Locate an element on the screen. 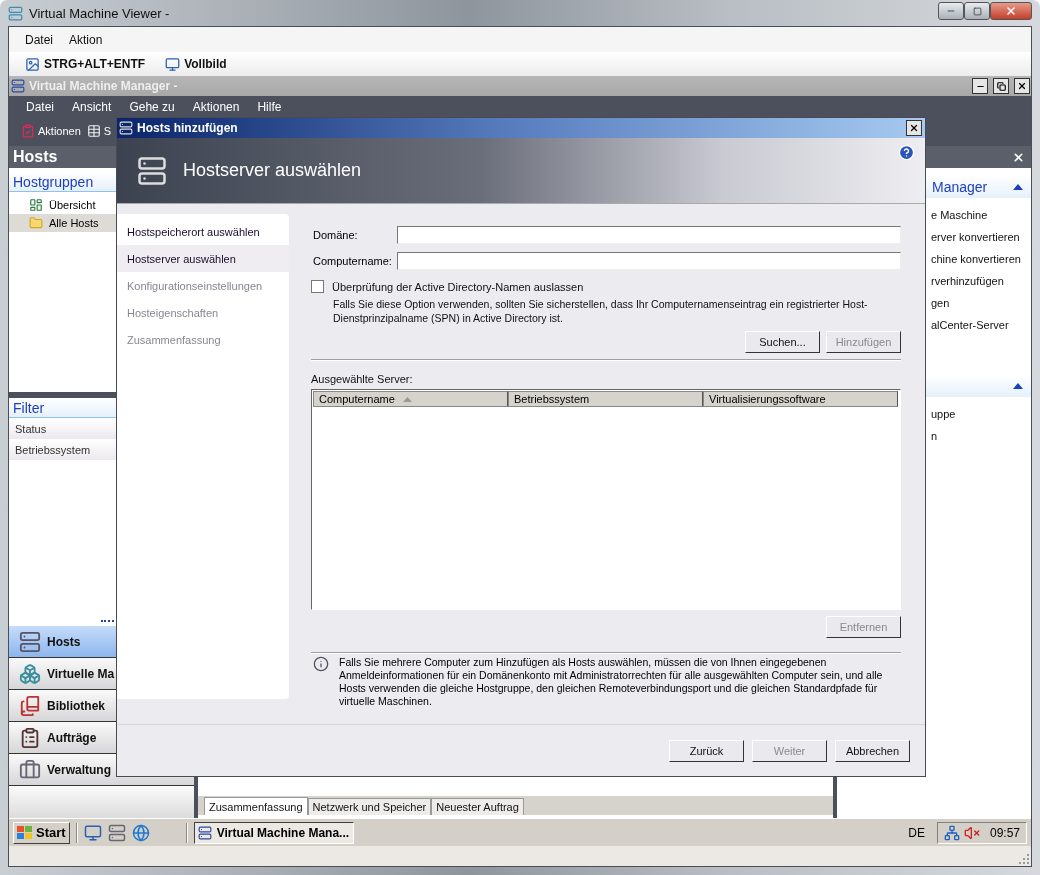 The width and height of the screenshot is (1040, 875). flag-icon is located at coordinates (25, 832).